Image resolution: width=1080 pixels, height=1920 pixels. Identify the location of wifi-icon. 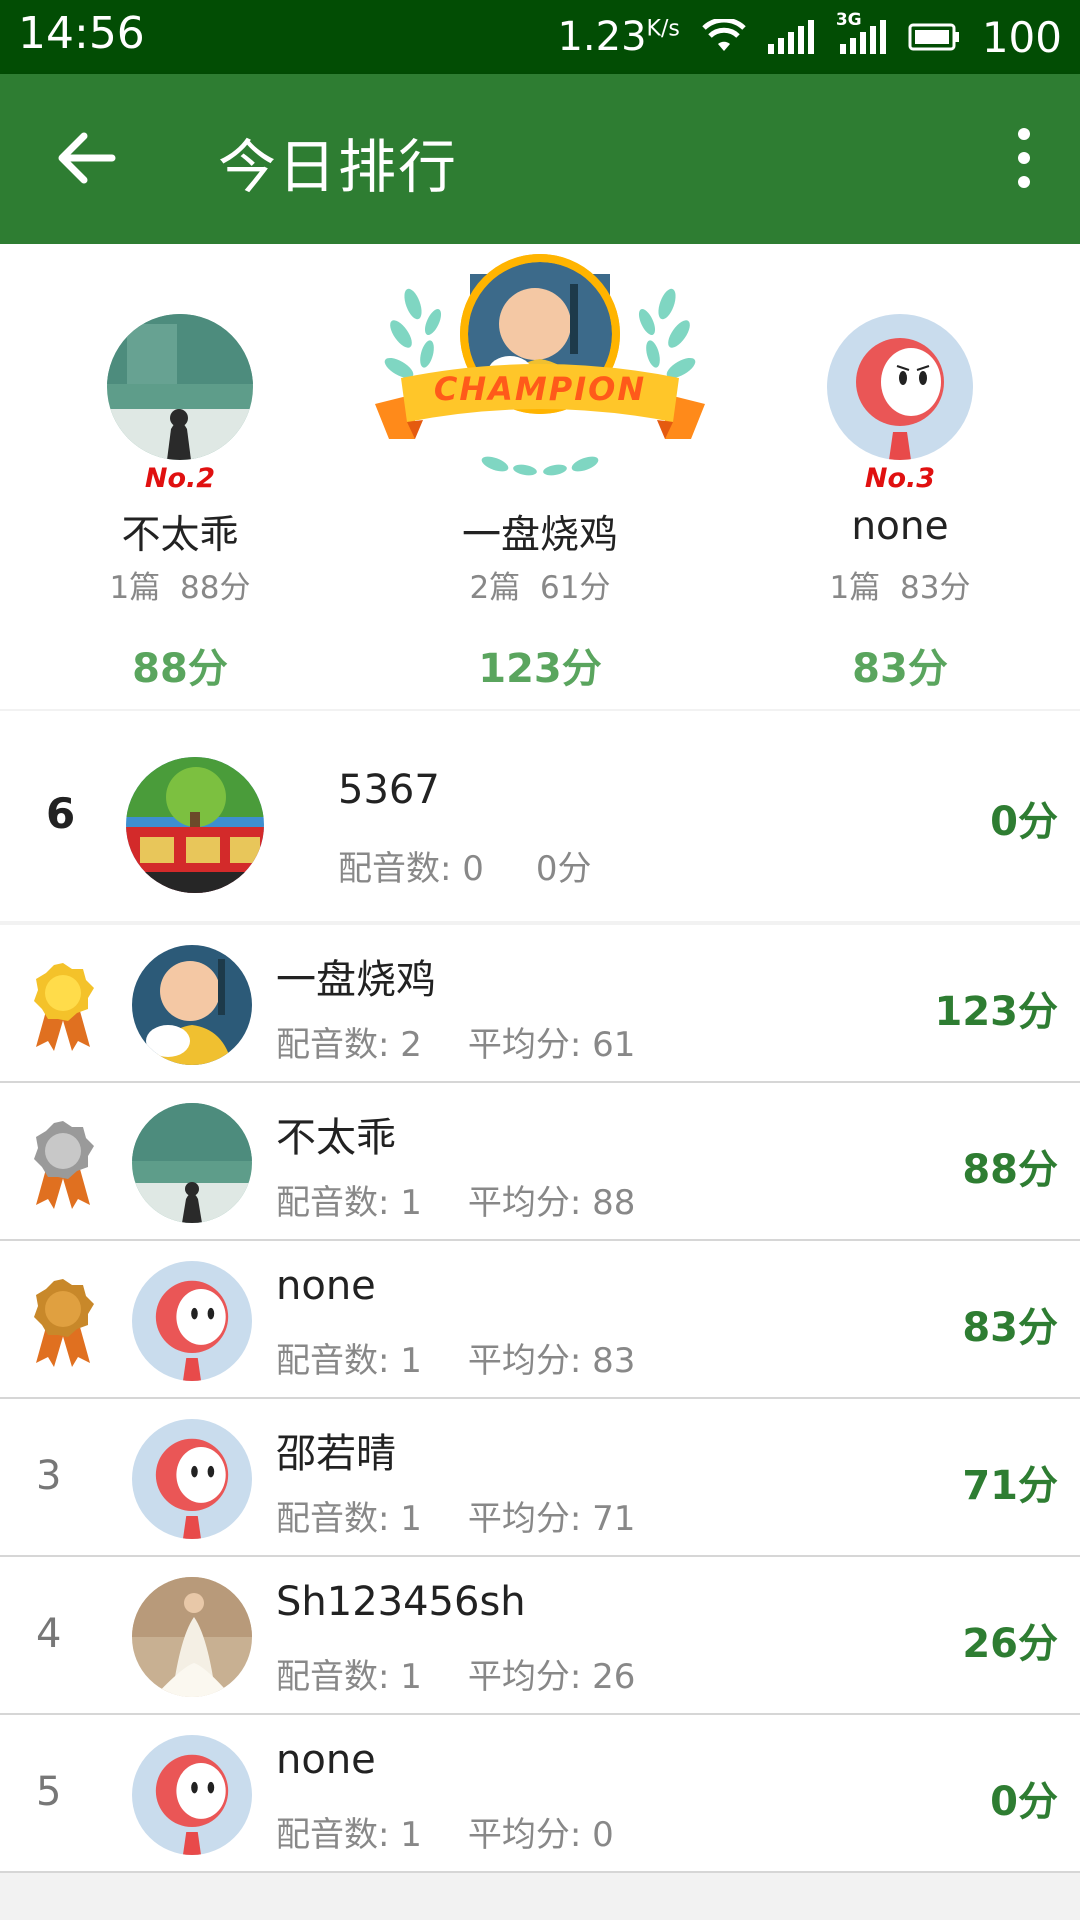
(724, 35).